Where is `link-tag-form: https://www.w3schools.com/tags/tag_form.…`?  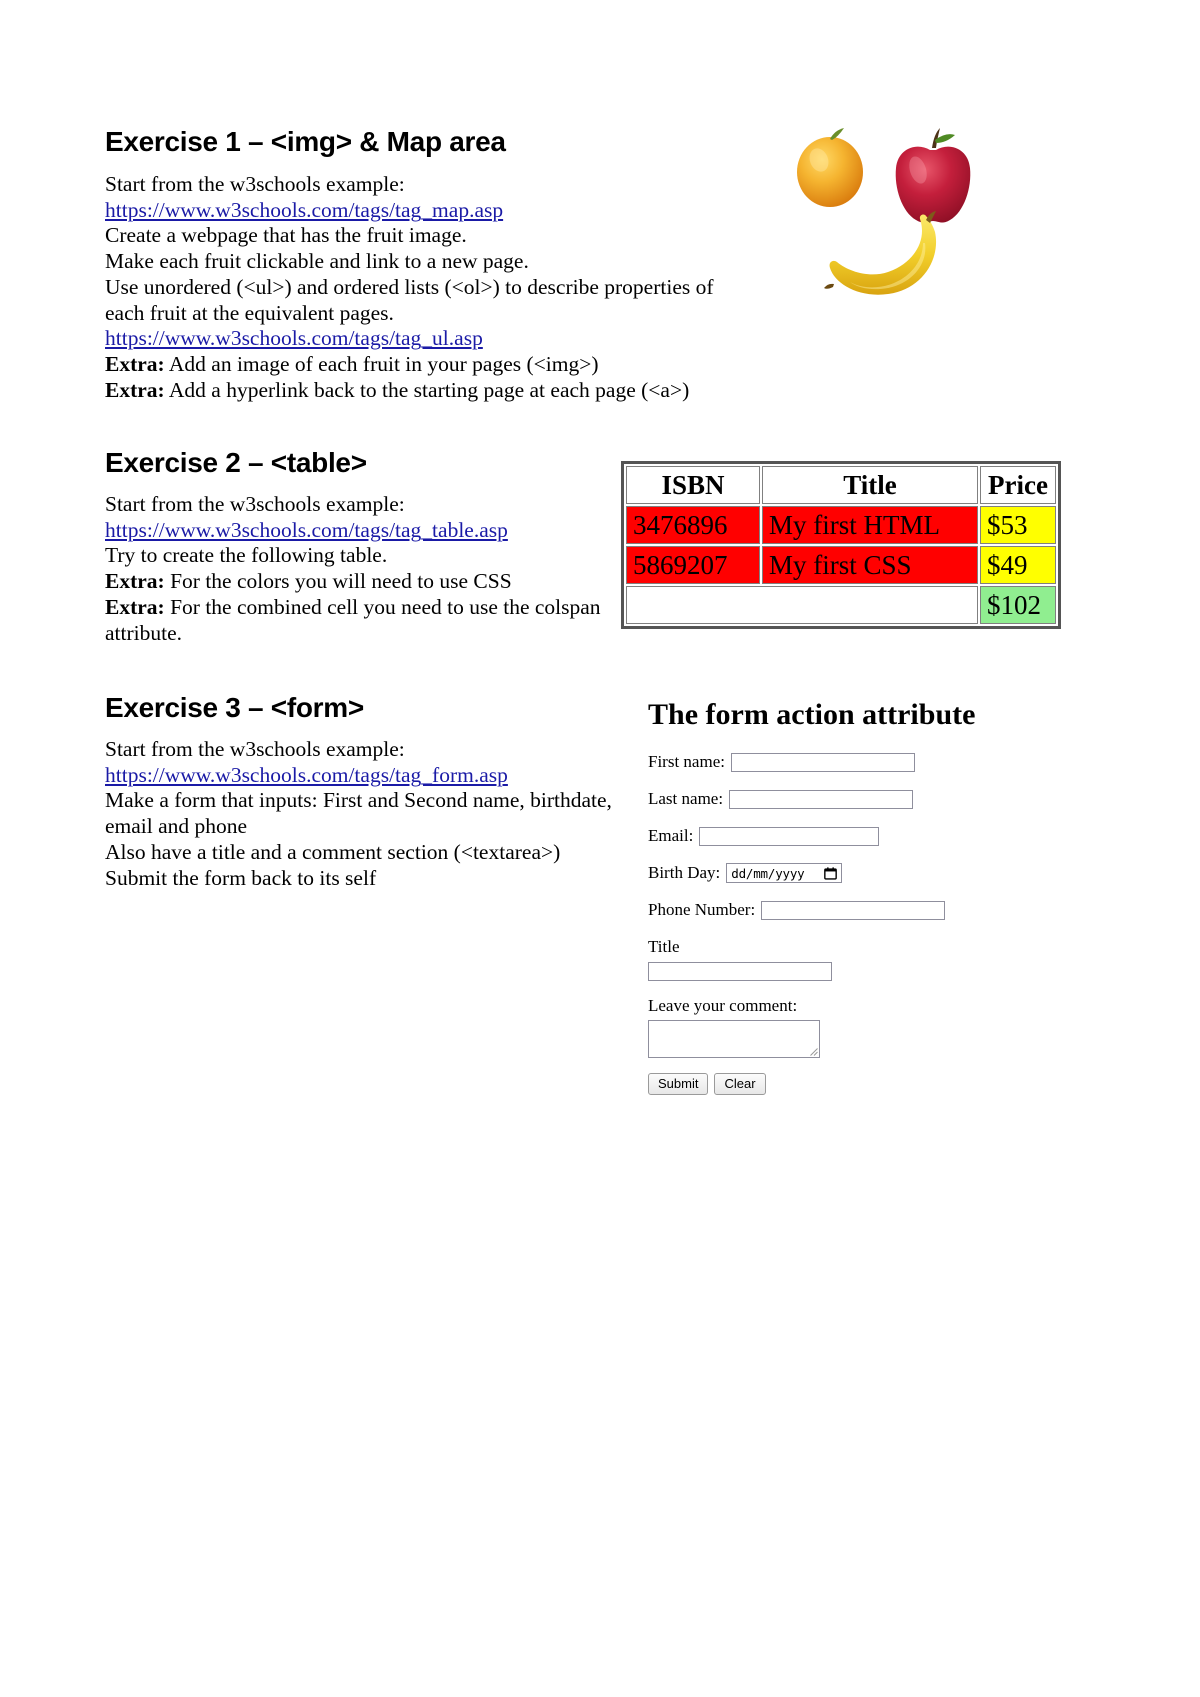 link-tag-form: https://www.w3schools.com/tags/tag_form.… is located at coordinates (306, 775).